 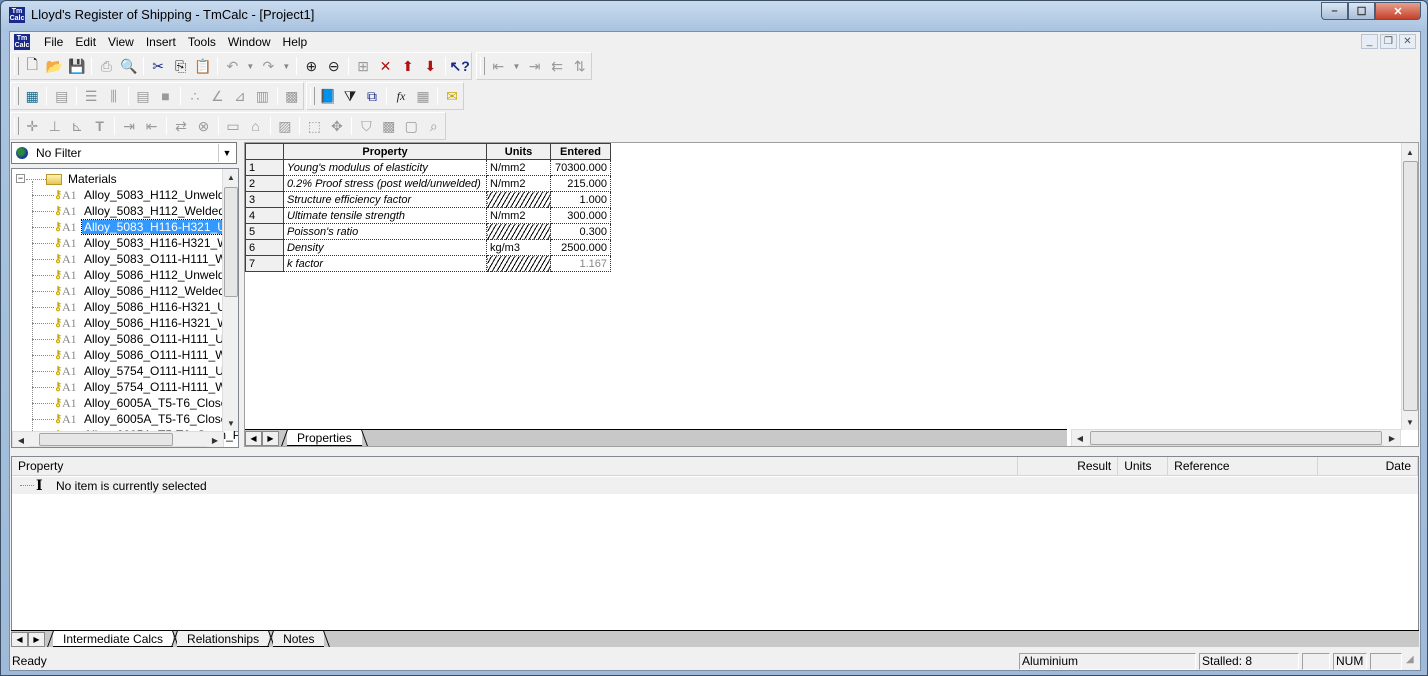 I want to click on grid-vertical-scrollbar: ▲ ▼, so click(x=1409, y=286).